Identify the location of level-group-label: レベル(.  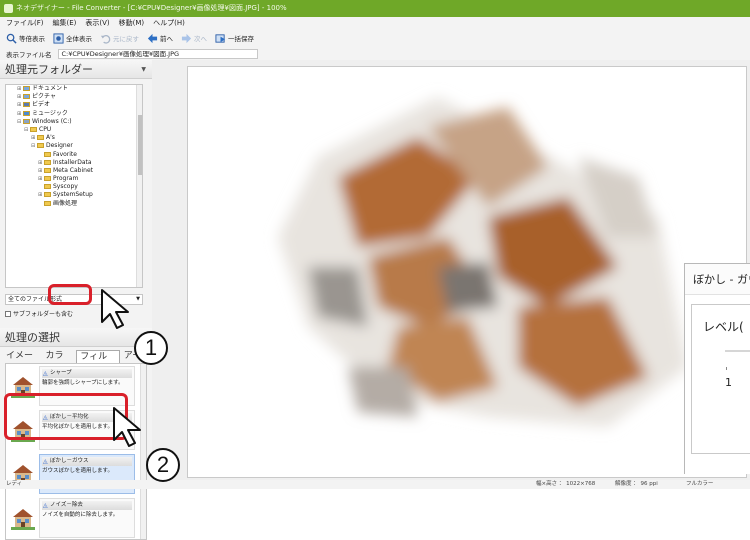
(723, 326).